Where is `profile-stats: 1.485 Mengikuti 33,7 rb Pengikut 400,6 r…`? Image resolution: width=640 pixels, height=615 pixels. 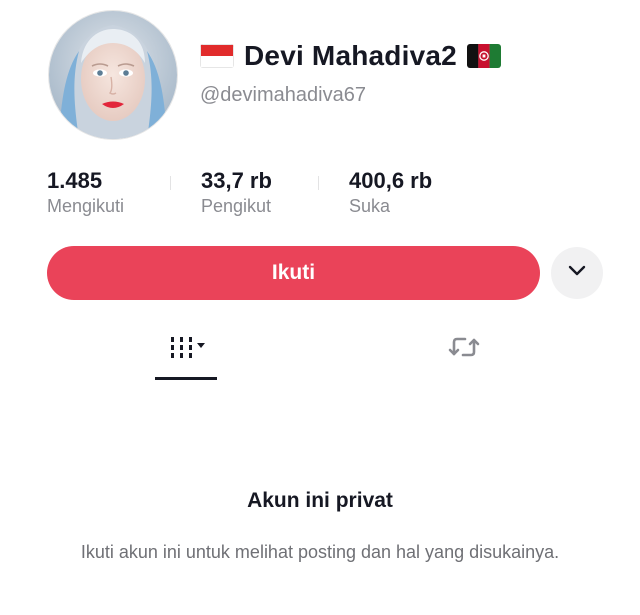
profile-stats: 1.485 Mengikuti 33,7 rb Pengikut 400,6 r… is located at coordinates (239, 193).